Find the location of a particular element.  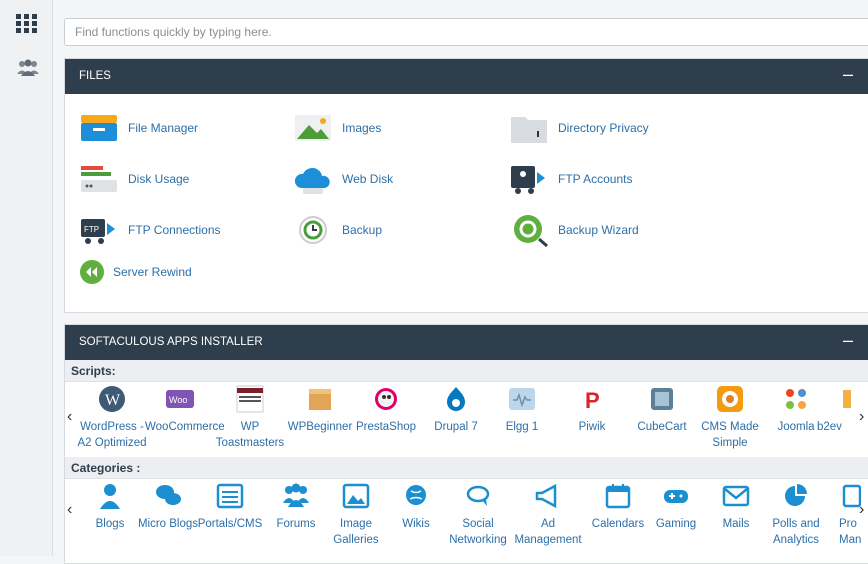

categories-label: Categories : is located at coordinates (466, 468).